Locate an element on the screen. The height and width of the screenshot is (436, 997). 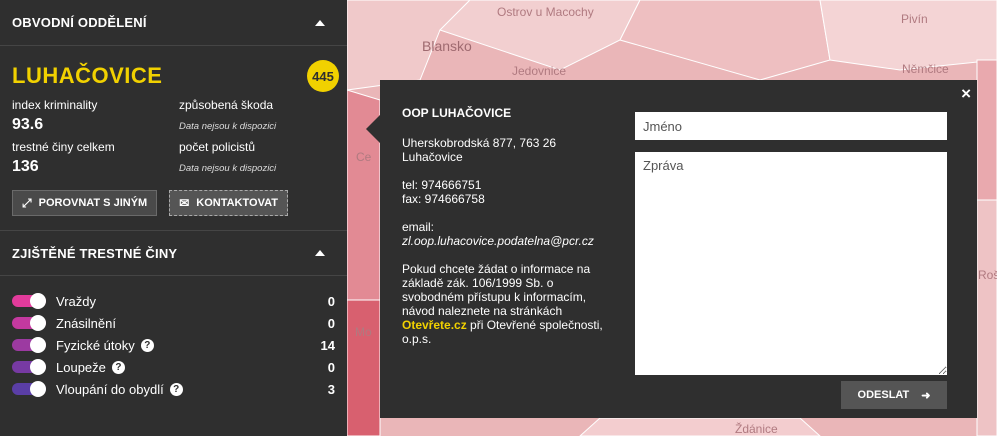
email-link: zl.oop.luhacovice.podatelna@pcr.cz is located at coordinates (509, 241).